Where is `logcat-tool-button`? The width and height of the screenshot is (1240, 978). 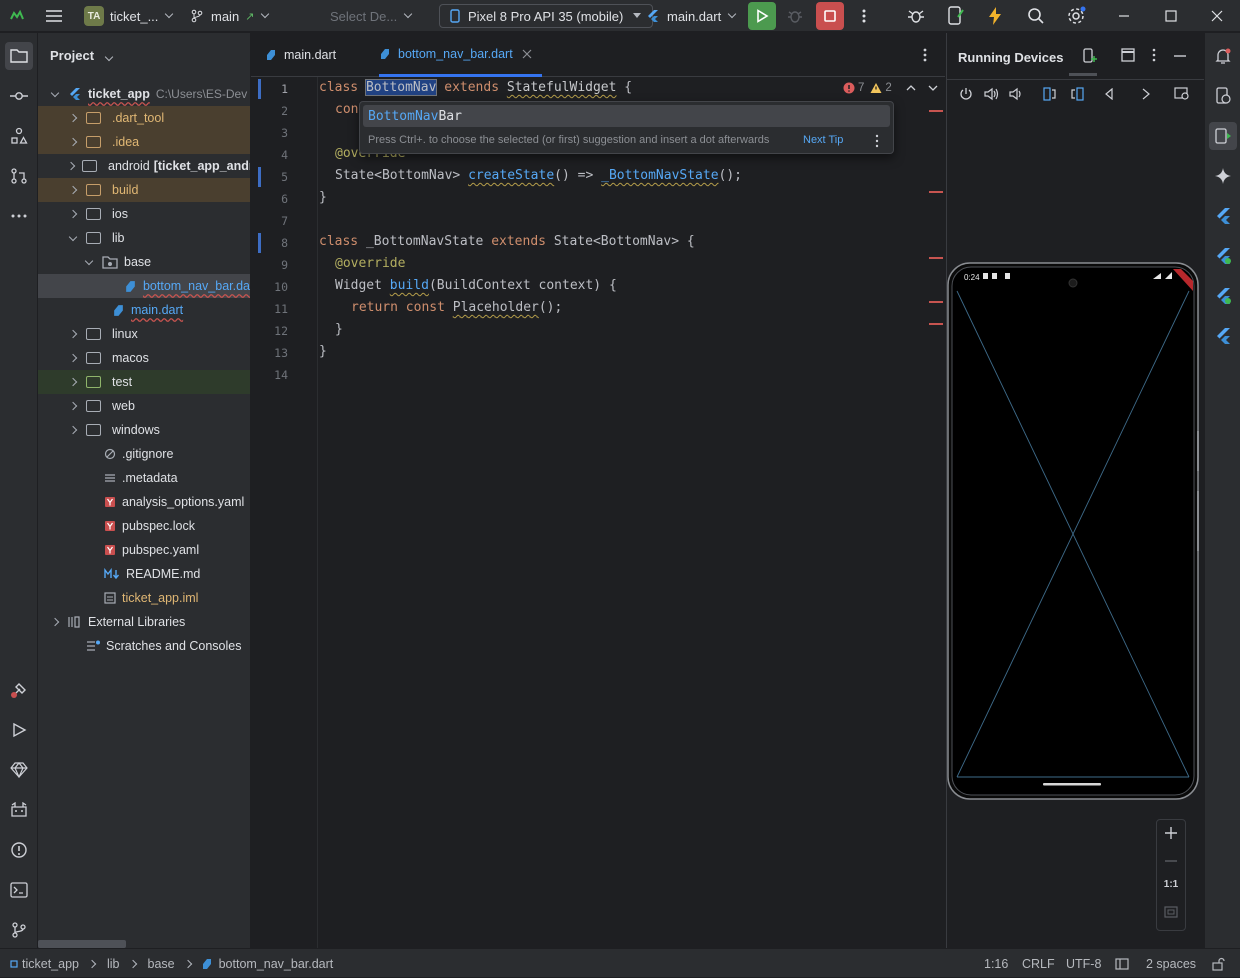 logcat-tool-button is located at coordinates (19, 810).